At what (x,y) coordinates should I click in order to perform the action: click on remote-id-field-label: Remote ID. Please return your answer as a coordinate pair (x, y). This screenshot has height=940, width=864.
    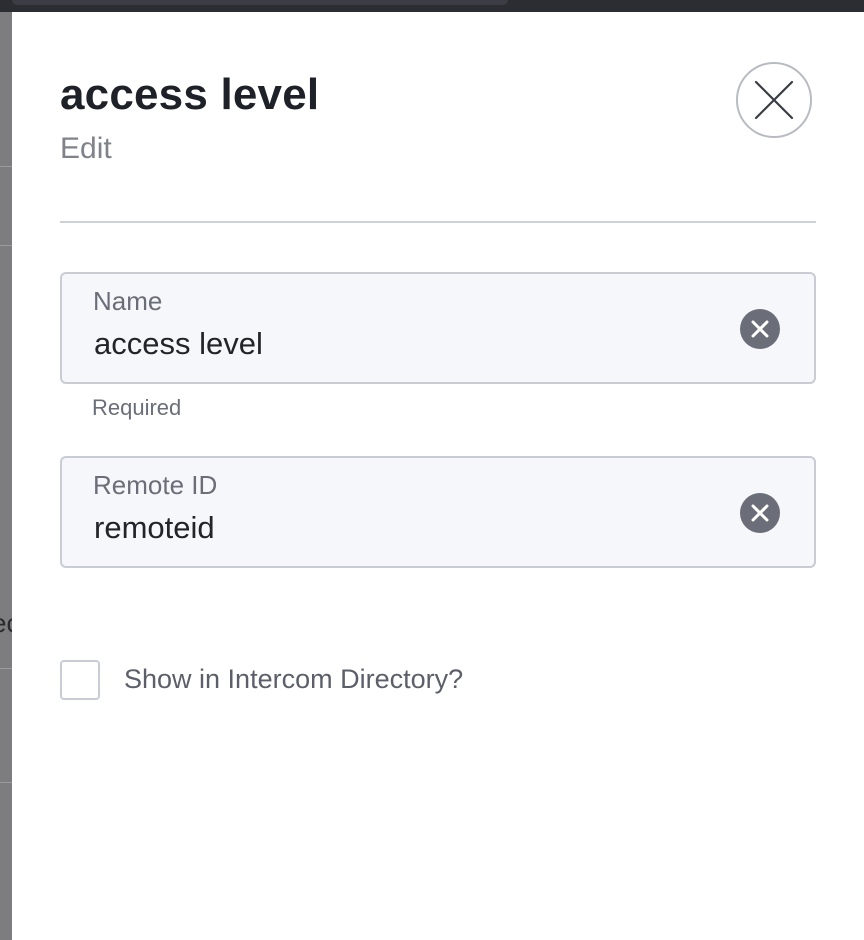
    Looking at the image, I should click on (155, 485).